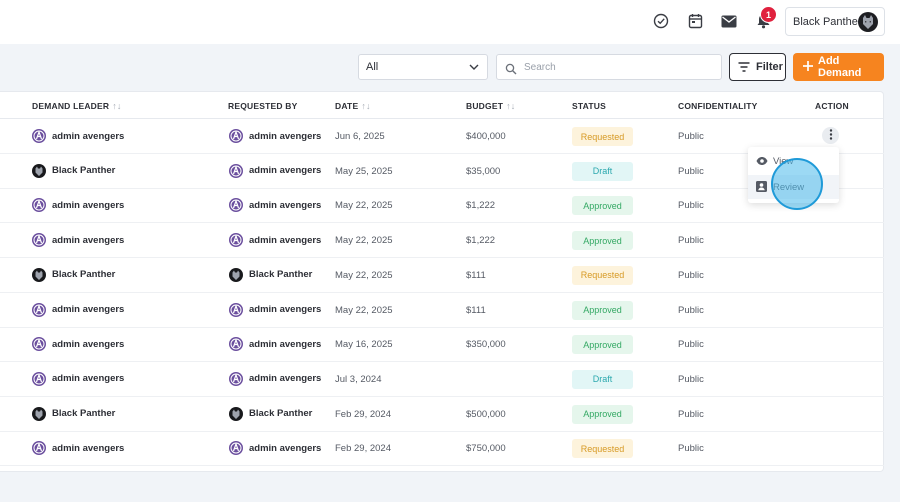 This screenshot has width=900, height=502. What do you see at coordinates (602, 379) in the screenshot?
I see `status-badge: Draft` at bounding box center [602, 379].